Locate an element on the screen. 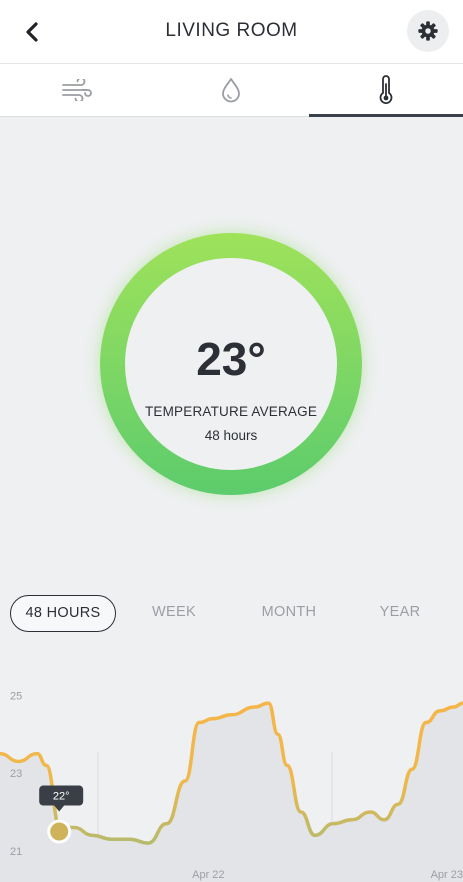 The width and height of the screenshot is (463, 882). highlight-marker is located at coordinates (59, 831).